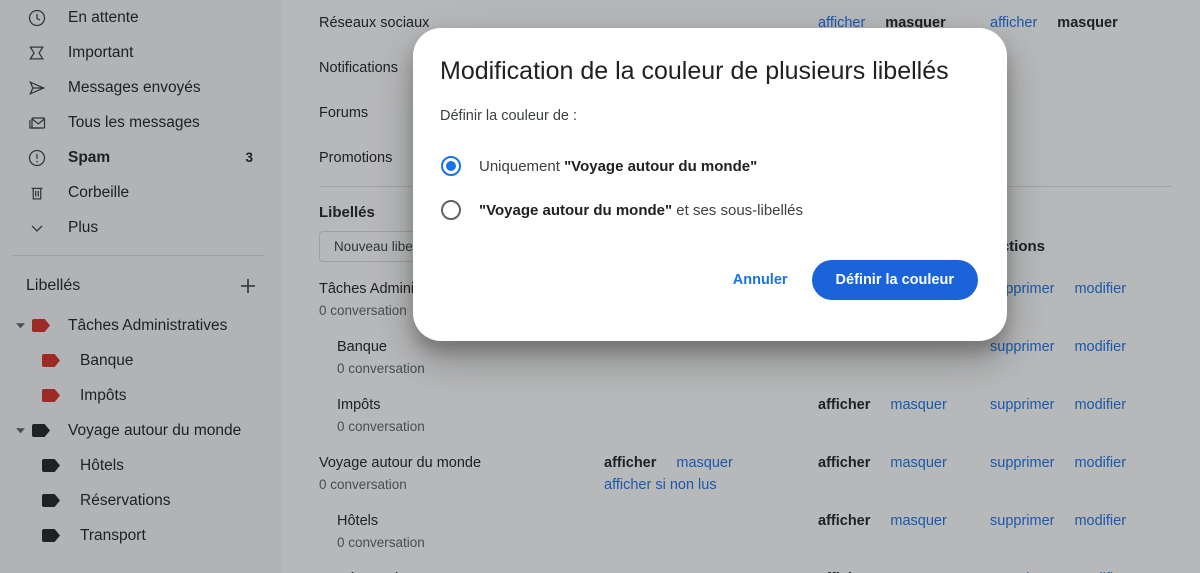 Image resolution: width=1200 pixels, height=573 pixels. I want to click on radio-option-label: Uniquement "Voyage autour du monde", so click(618, 166).